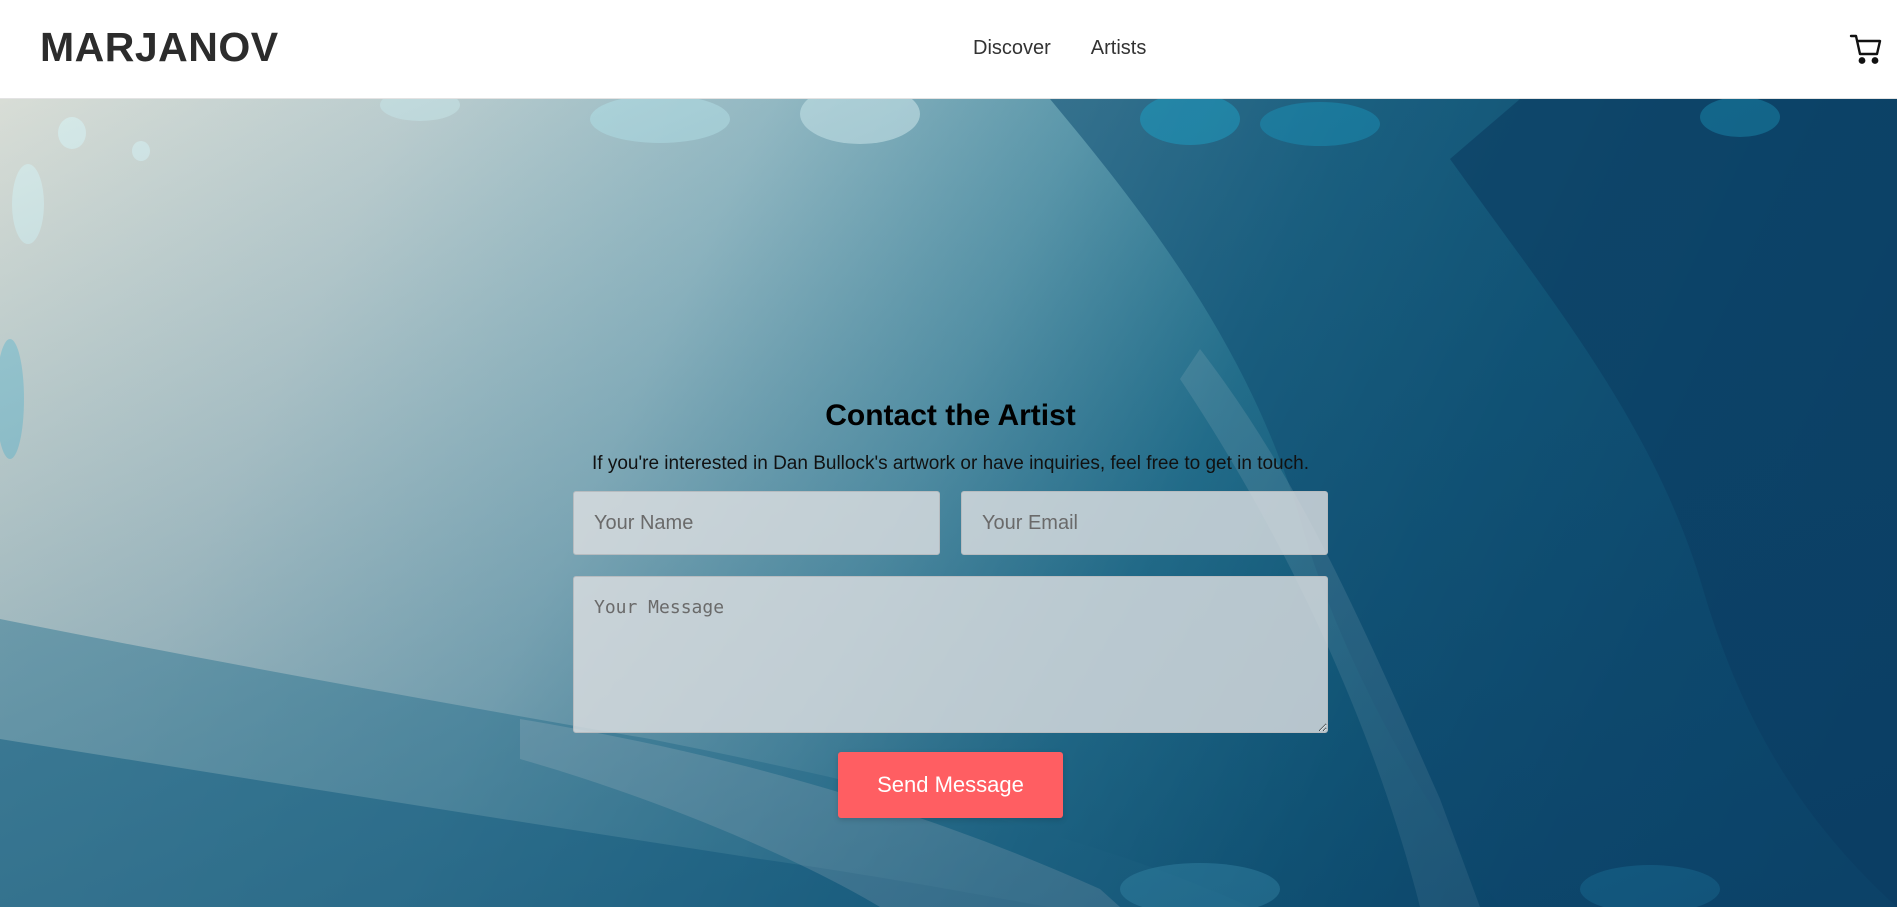 Image resolution: width=1897 pixels, height=907 pixels. Describe the element at coordinates (950, 415) in the screenshot. I see `contact-title: Contact the Artist` at that location.